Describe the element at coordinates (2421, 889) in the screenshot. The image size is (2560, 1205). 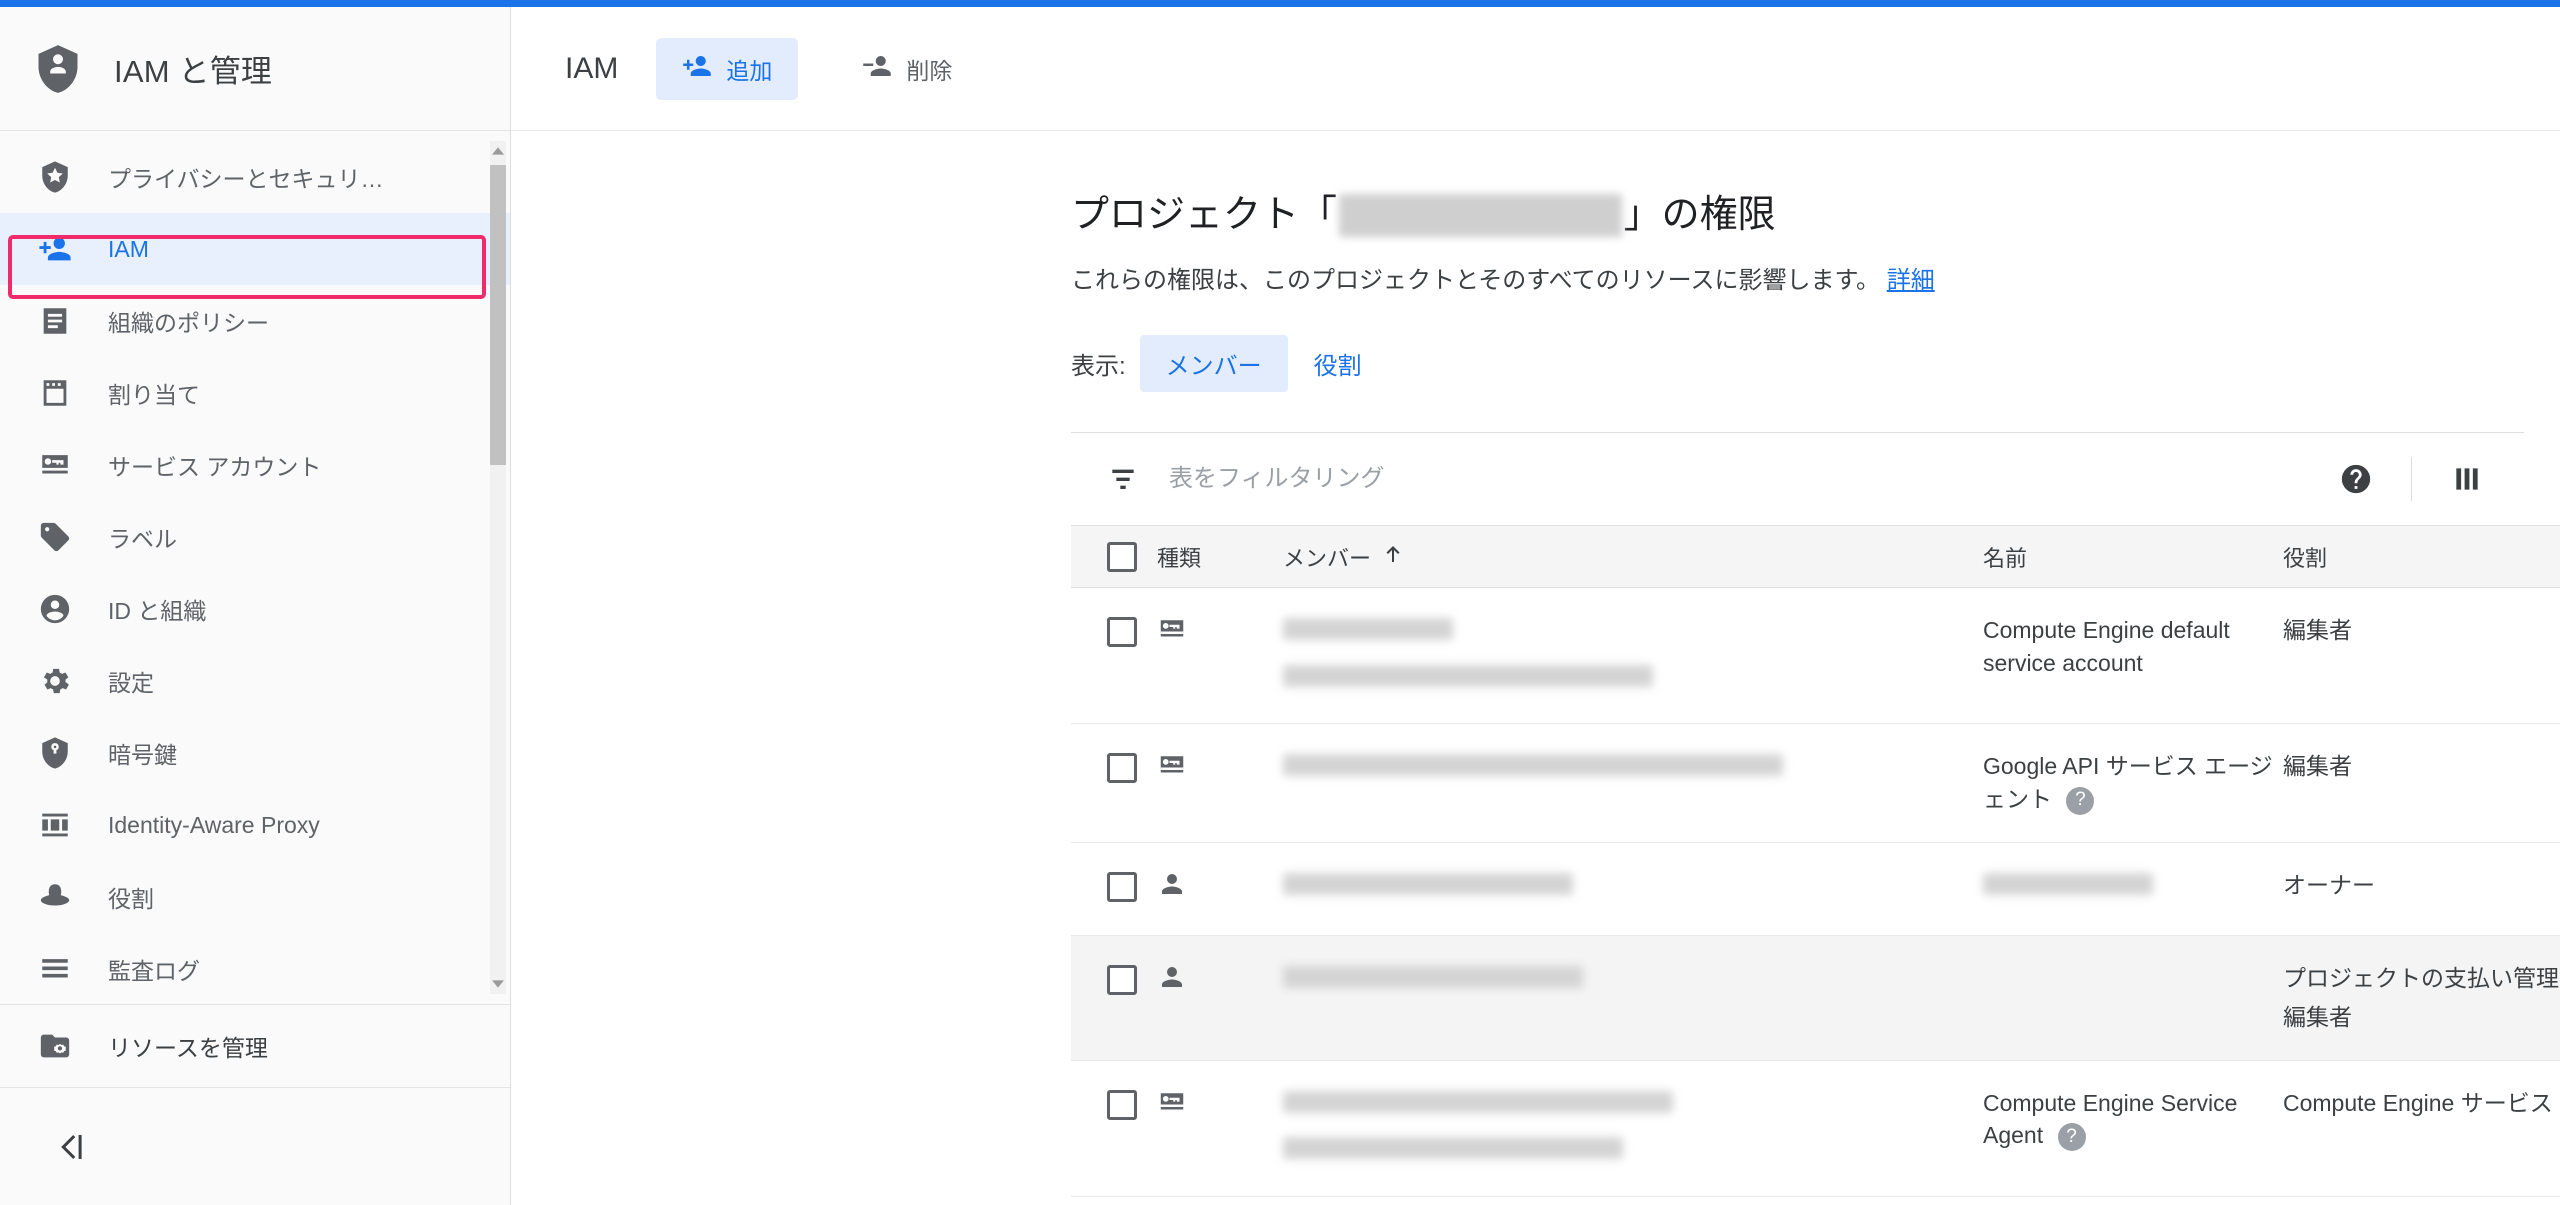
I see `row-role-cell: オーナー` at that location.